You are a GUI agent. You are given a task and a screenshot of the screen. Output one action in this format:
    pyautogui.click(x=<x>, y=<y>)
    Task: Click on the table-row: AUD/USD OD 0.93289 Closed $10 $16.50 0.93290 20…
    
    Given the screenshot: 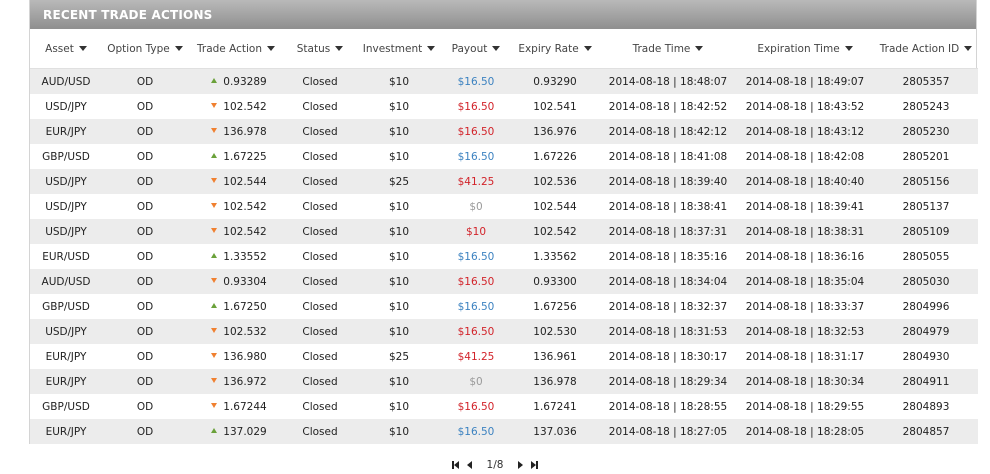 What is the action you would take?
    pyautogui.click(x=504, y=81)
    